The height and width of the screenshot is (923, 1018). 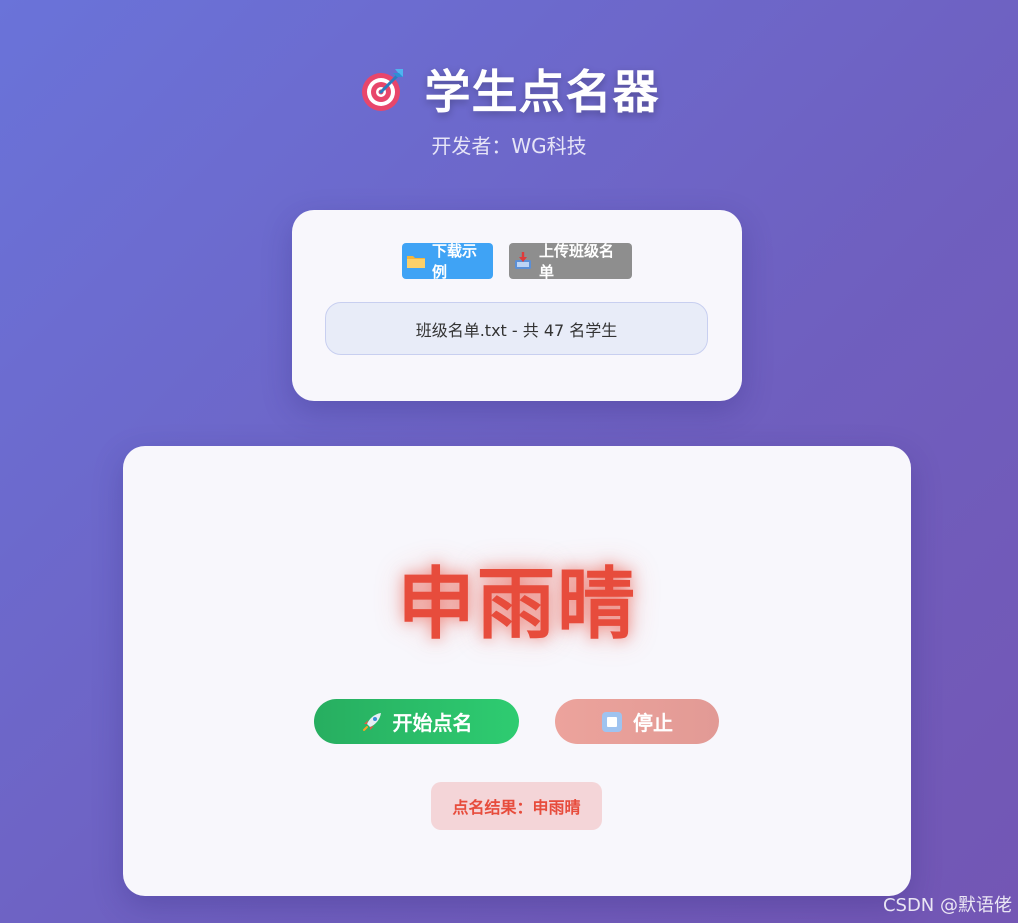 What do you see at coordinates (653, 723) in the screenshot?
I see `stop-label: 停止` at bounding box center [653, 723].